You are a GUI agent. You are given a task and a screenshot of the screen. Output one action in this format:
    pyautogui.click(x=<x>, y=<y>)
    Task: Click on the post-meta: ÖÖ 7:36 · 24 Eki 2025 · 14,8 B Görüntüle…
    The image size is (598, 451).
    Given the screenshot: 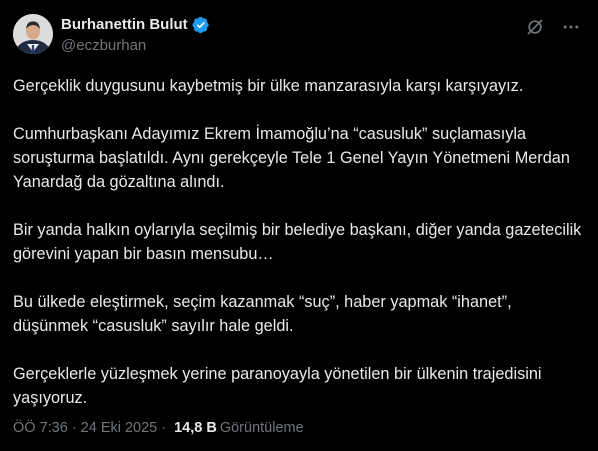 What is the action you would take?
    pyautogui.click(x=158, y=428)
    